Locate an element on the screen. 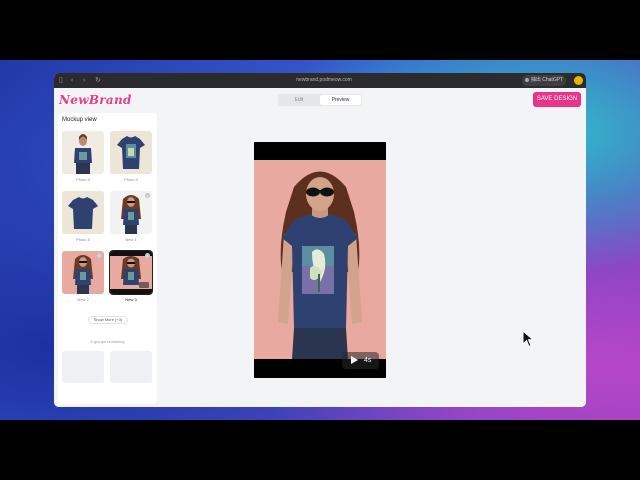 The image size is (640, 480). video-play-button: 4s is located at coordinates (360, 360).